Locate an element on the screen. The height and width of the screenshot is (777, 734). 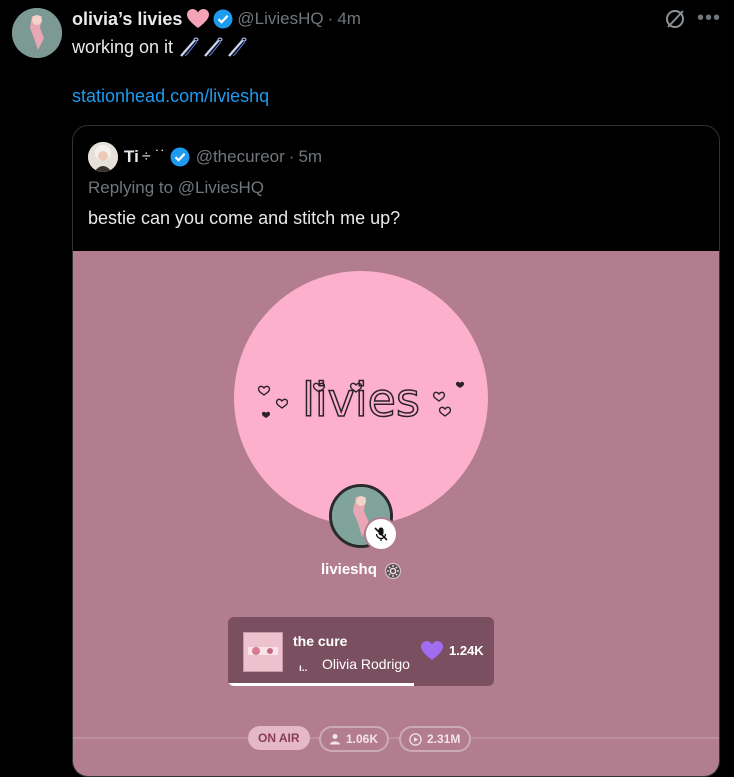
quoted-text: bestie can you come and stitch me up? is located at coordinates (244, 218).